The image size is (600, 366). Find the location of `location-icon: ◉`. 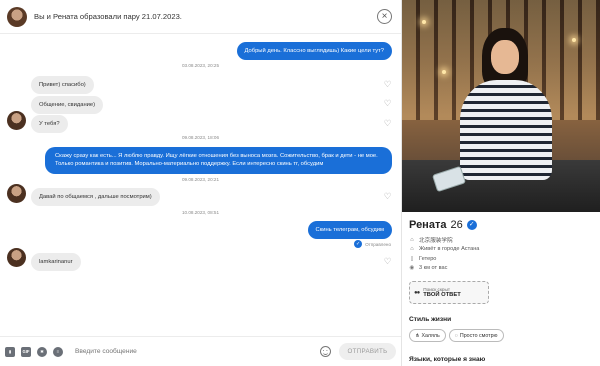

location-icon: ◉ is located at coordinates (412, 268).